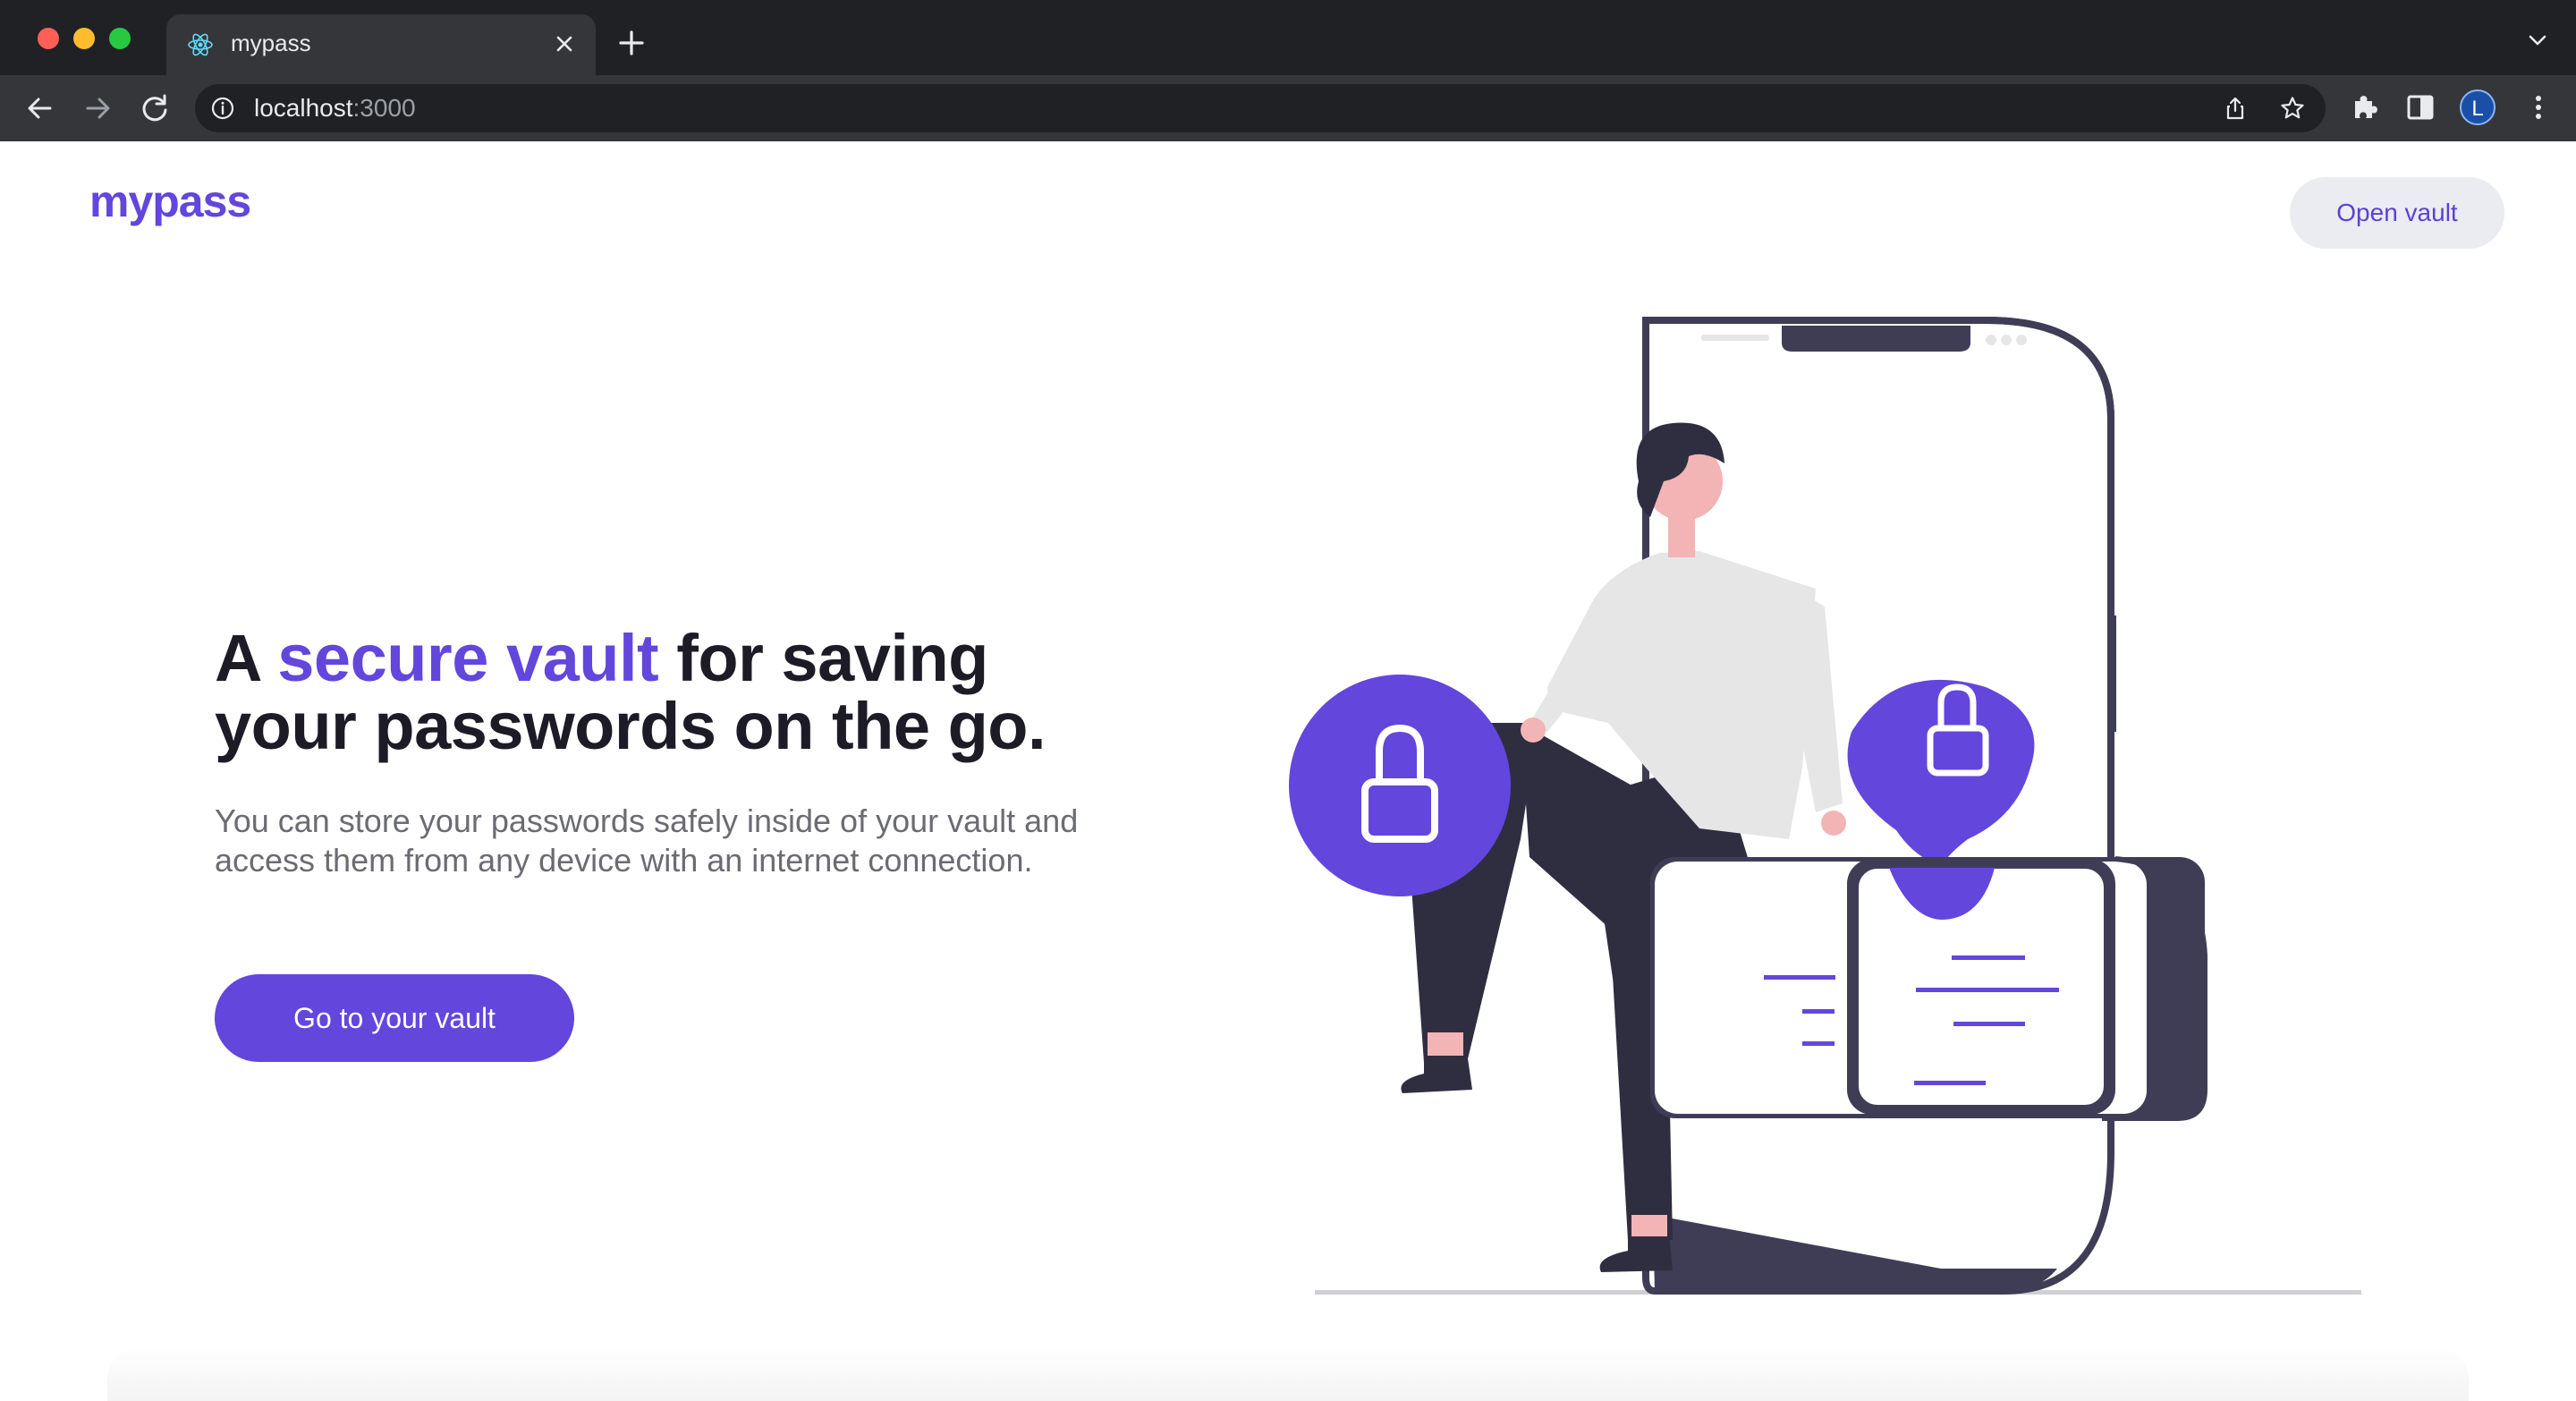  I want to click on kebab-menu-icon, so click(2538, 107).